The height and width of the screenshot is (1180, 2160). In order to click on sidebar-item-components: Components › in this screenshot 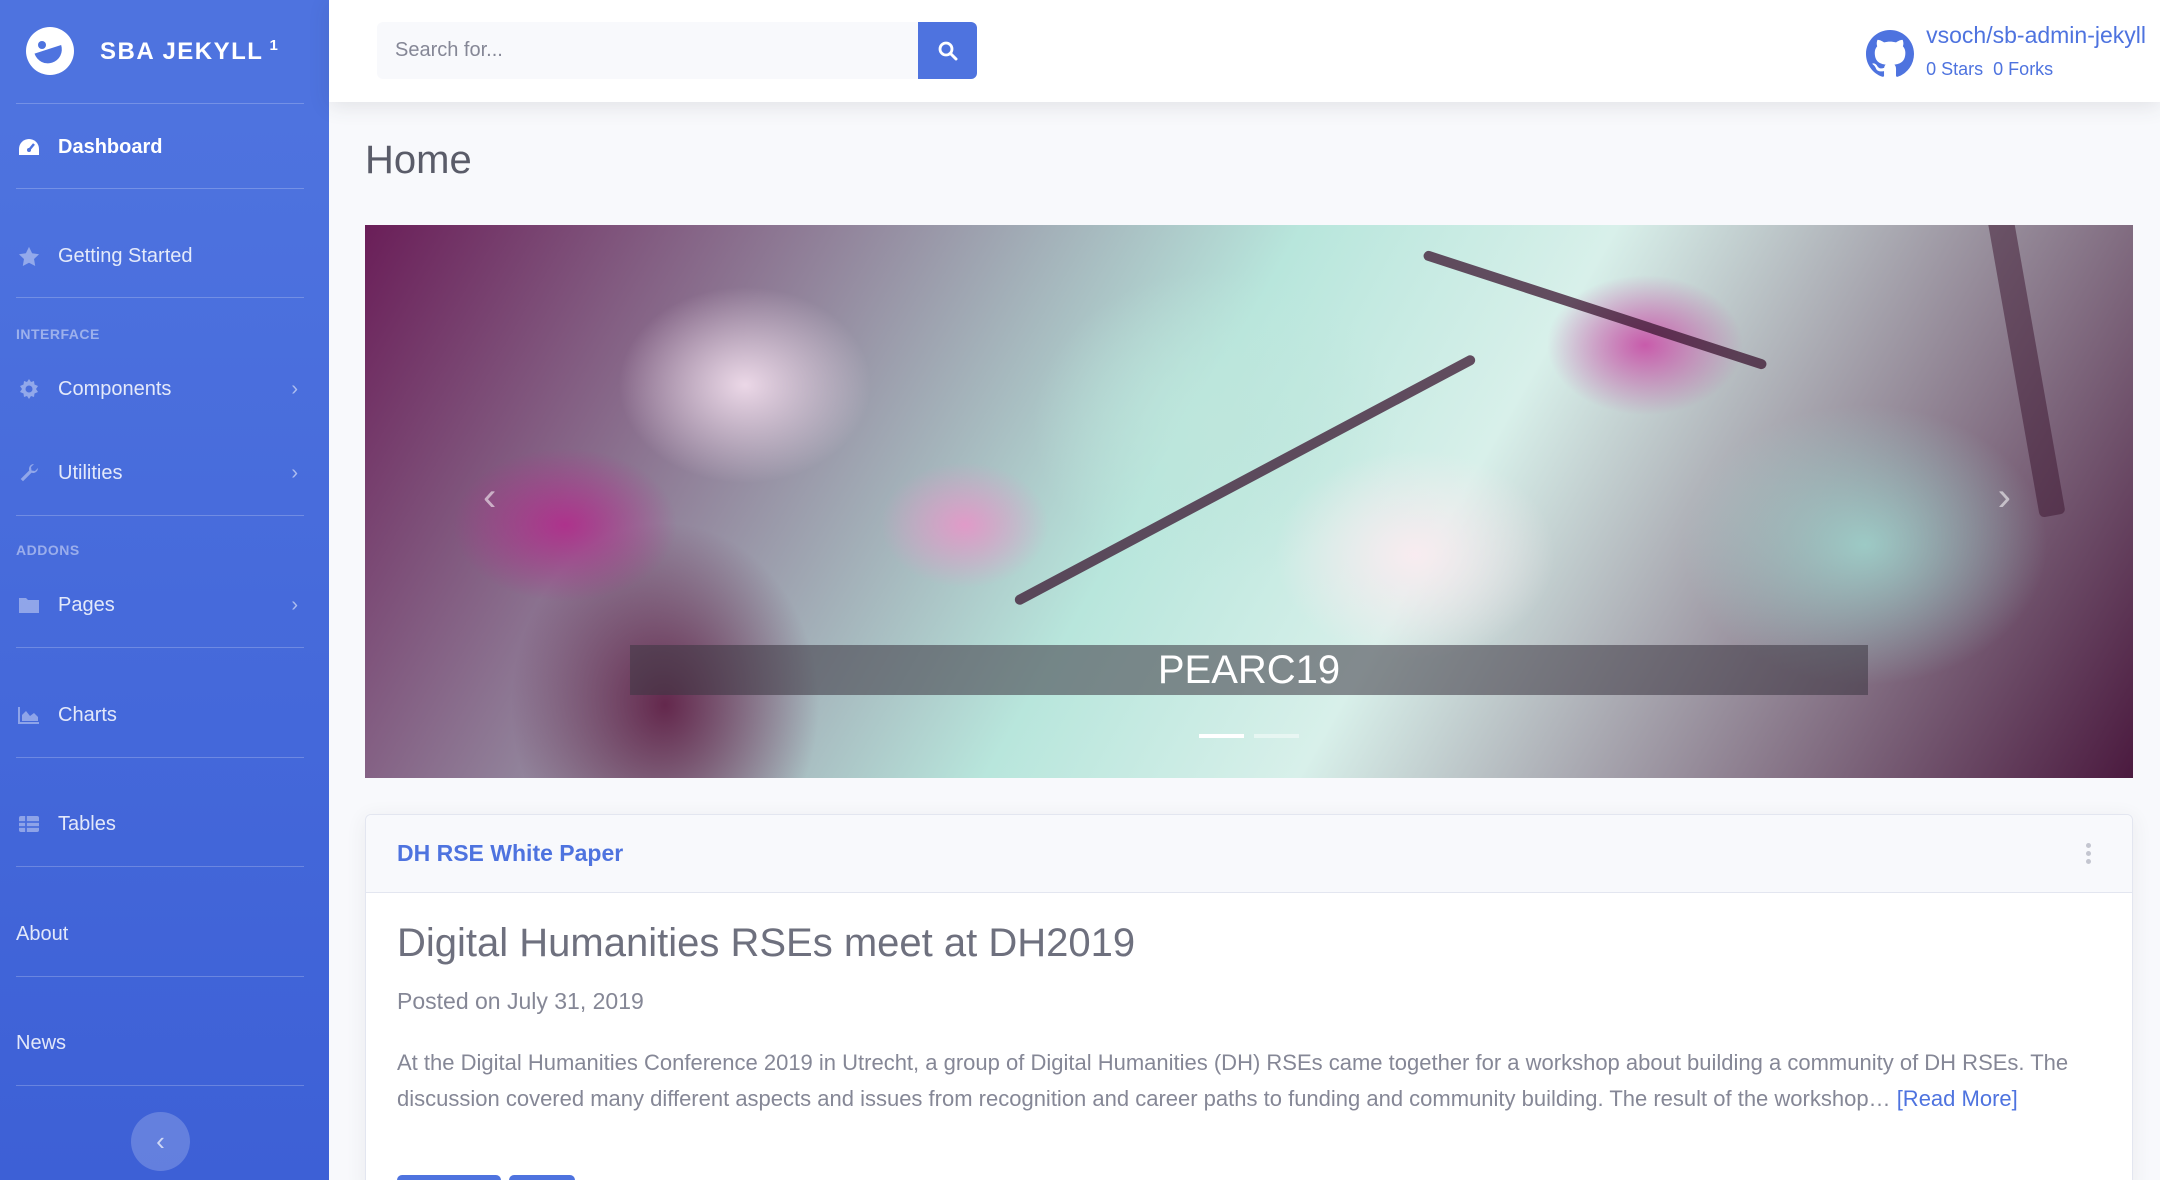, I will do `click(160, 389)`.